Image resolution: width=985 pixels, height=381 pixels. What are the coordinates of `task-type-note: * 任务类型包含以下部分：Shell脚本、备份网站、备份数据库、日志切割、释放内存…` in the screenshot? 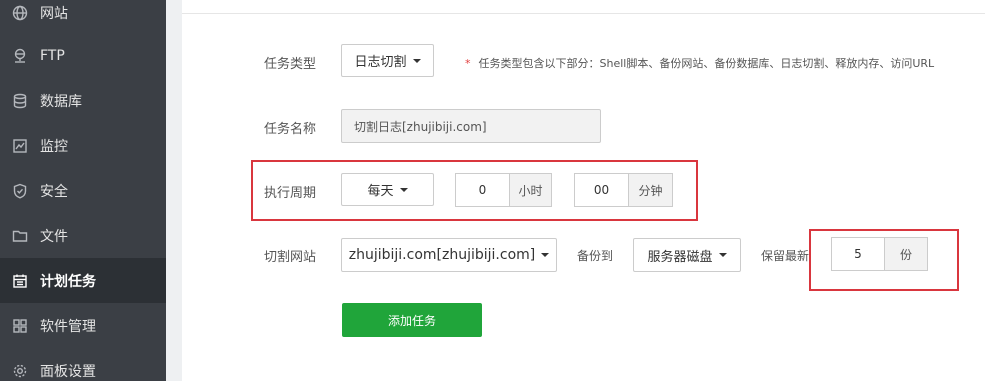 It's located at (699, 63).